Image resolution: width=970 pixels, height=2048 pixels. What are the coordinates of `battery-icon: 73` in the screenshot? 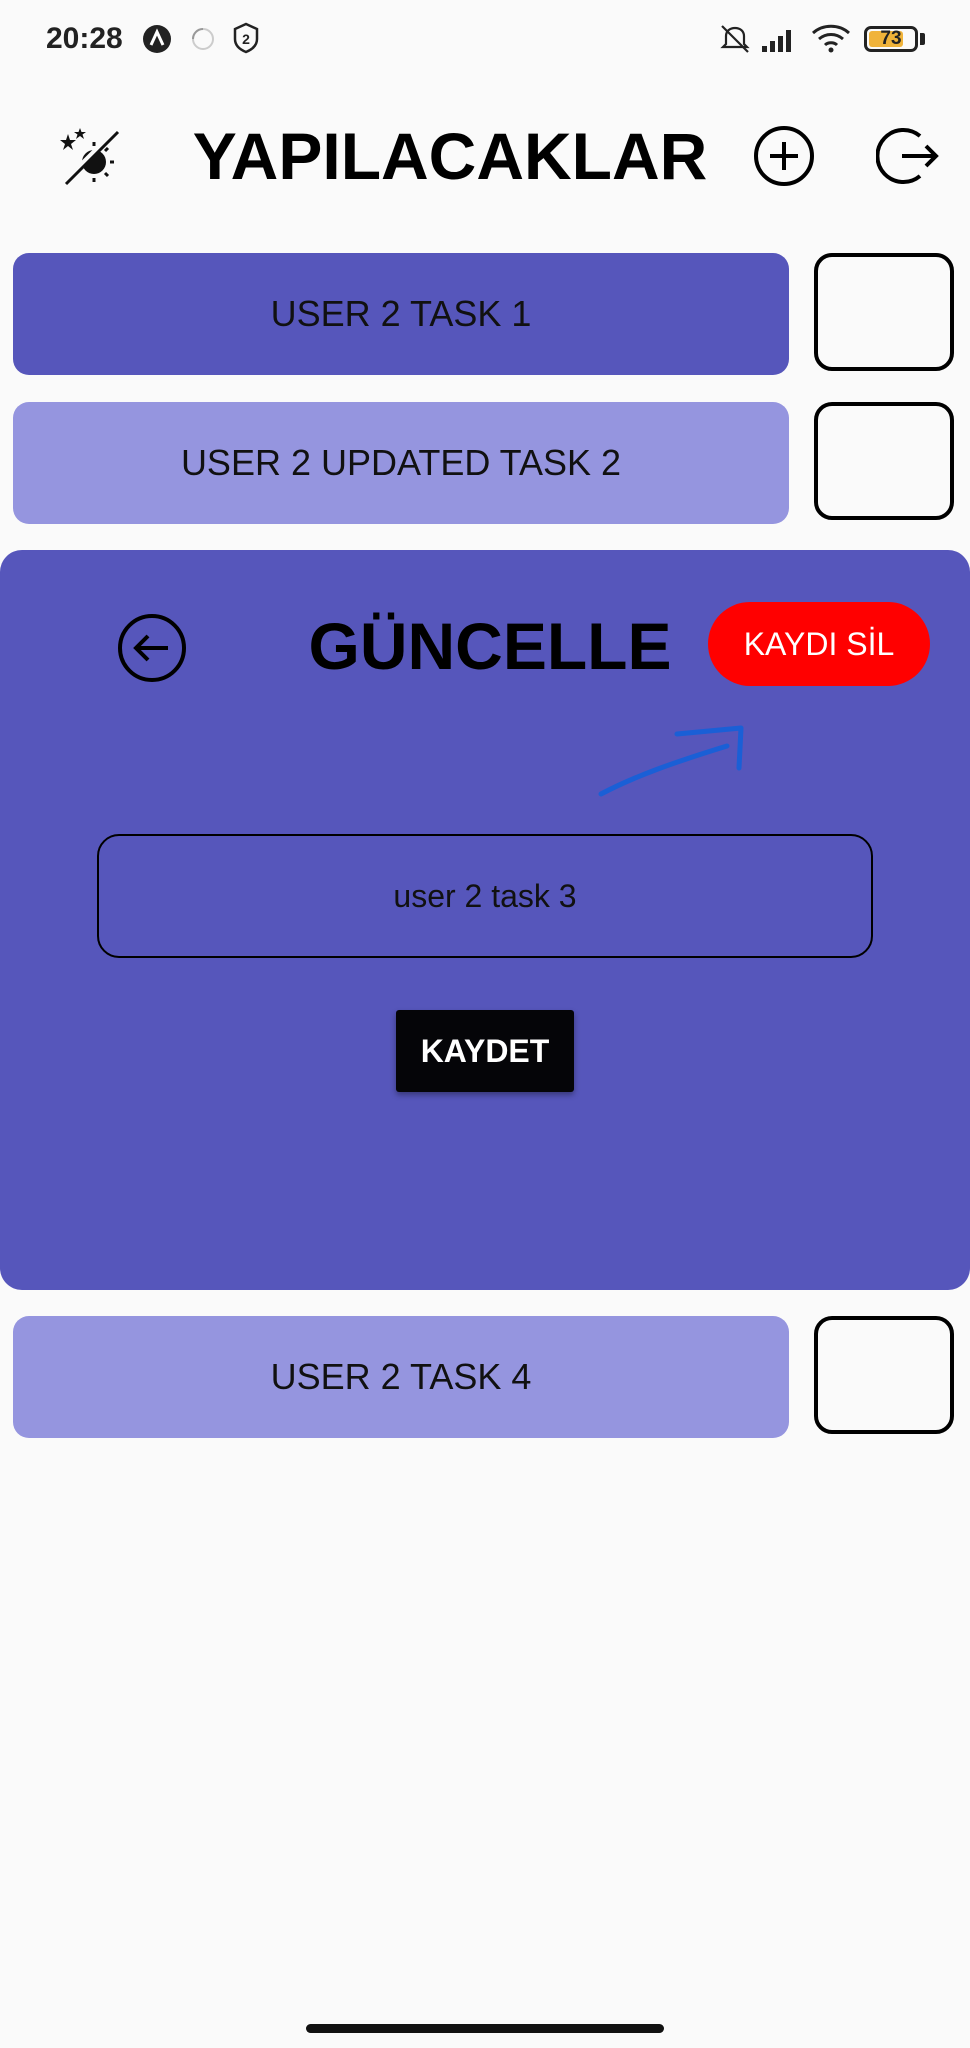 It's located at (891, 39).